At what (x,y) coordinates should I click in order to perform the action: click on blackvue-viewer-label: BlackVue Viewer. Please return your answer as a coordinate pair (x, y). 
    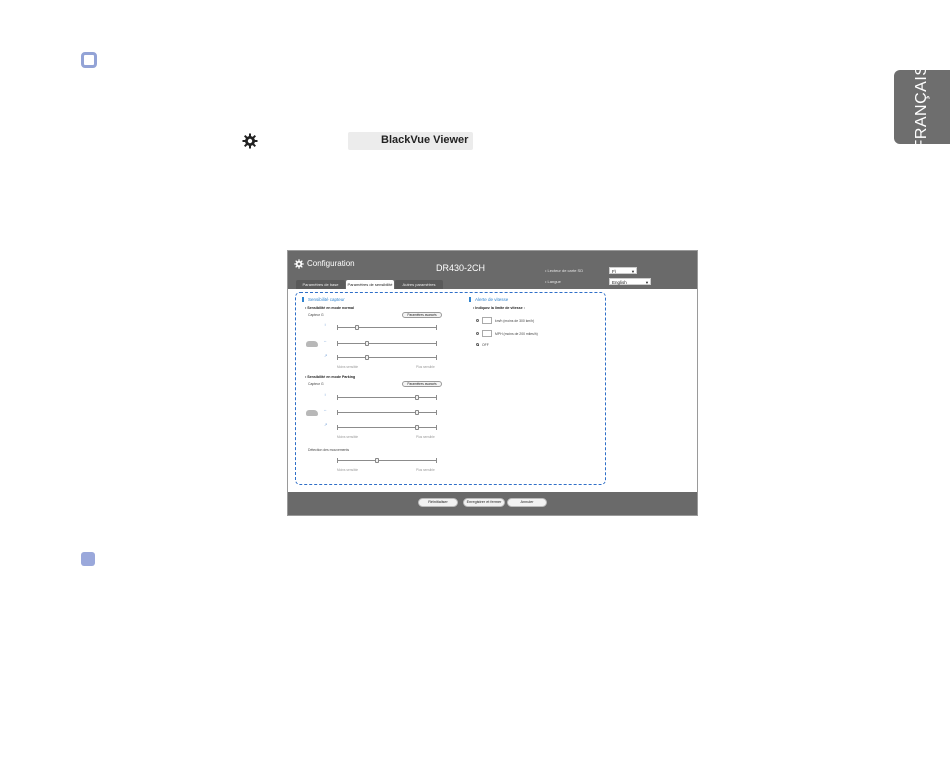
    Looking at the image, I should click on (425, 140).